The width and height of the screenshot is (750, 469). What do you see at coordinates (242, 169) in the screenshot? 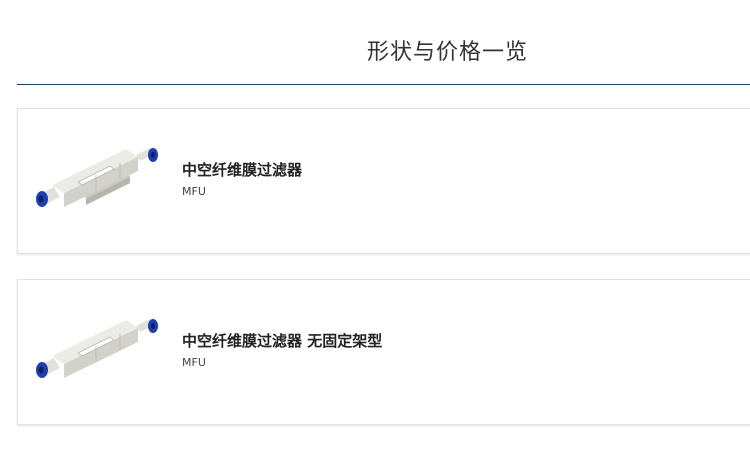
I see `product-name: 中空纤维膜过滤器` at bounding box center [242, 169].